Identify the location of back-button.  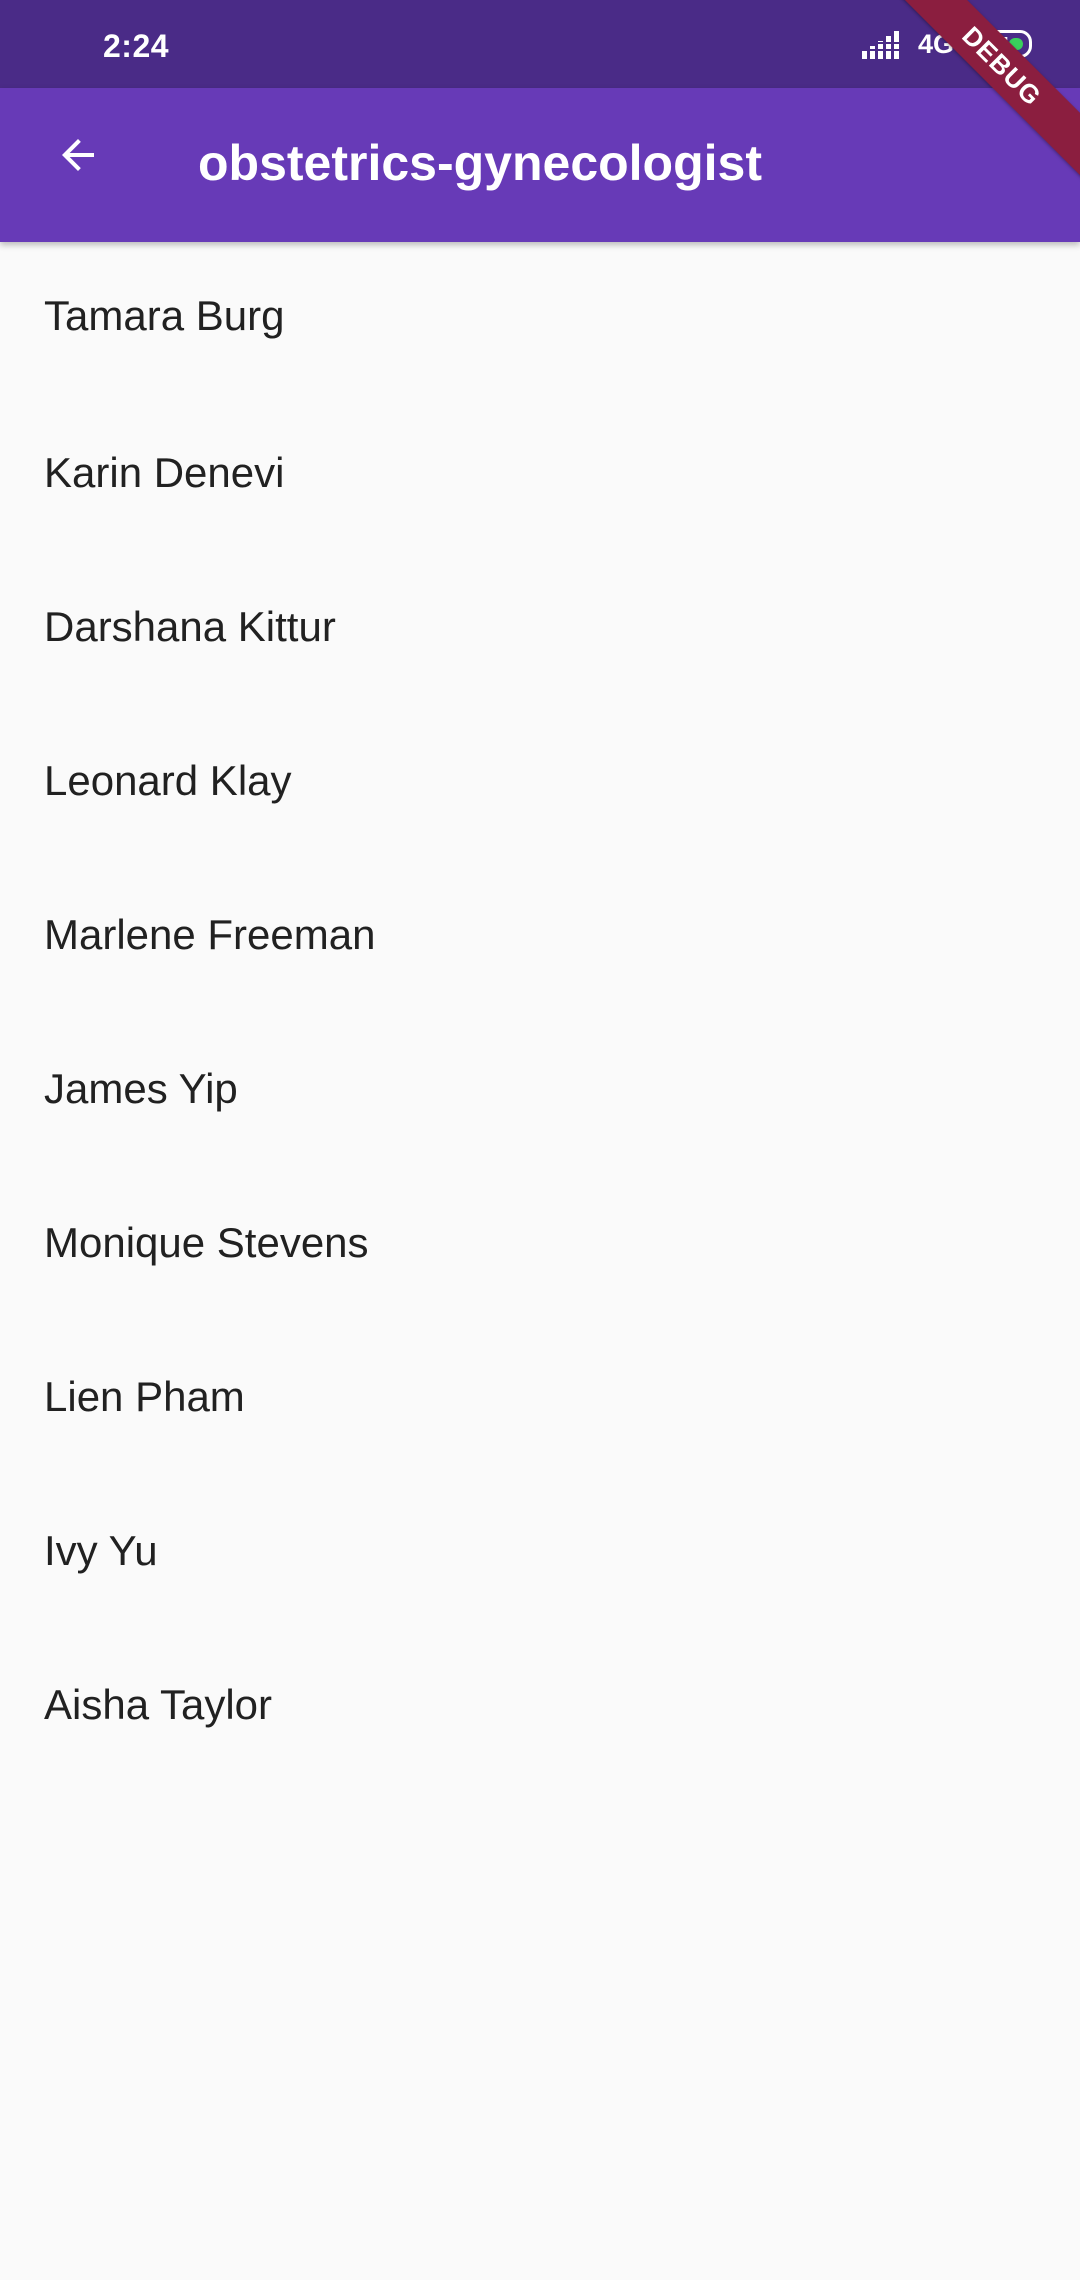
(78, 157).